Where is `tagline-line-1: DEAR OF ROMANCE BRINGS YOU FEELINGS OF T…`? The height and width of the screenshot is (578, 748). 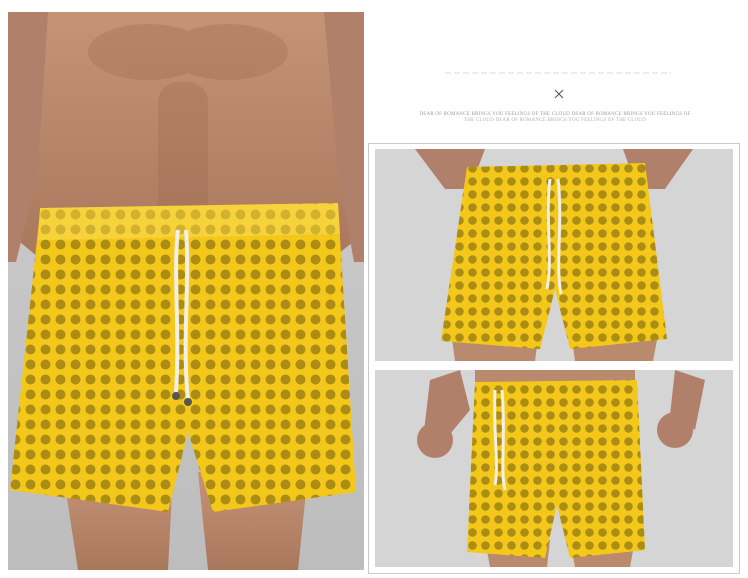 tagline-line-1: DEAR OF ROMANCE BRINGS YOU FEELINGS OF T… is located at coordinates (555, 114).